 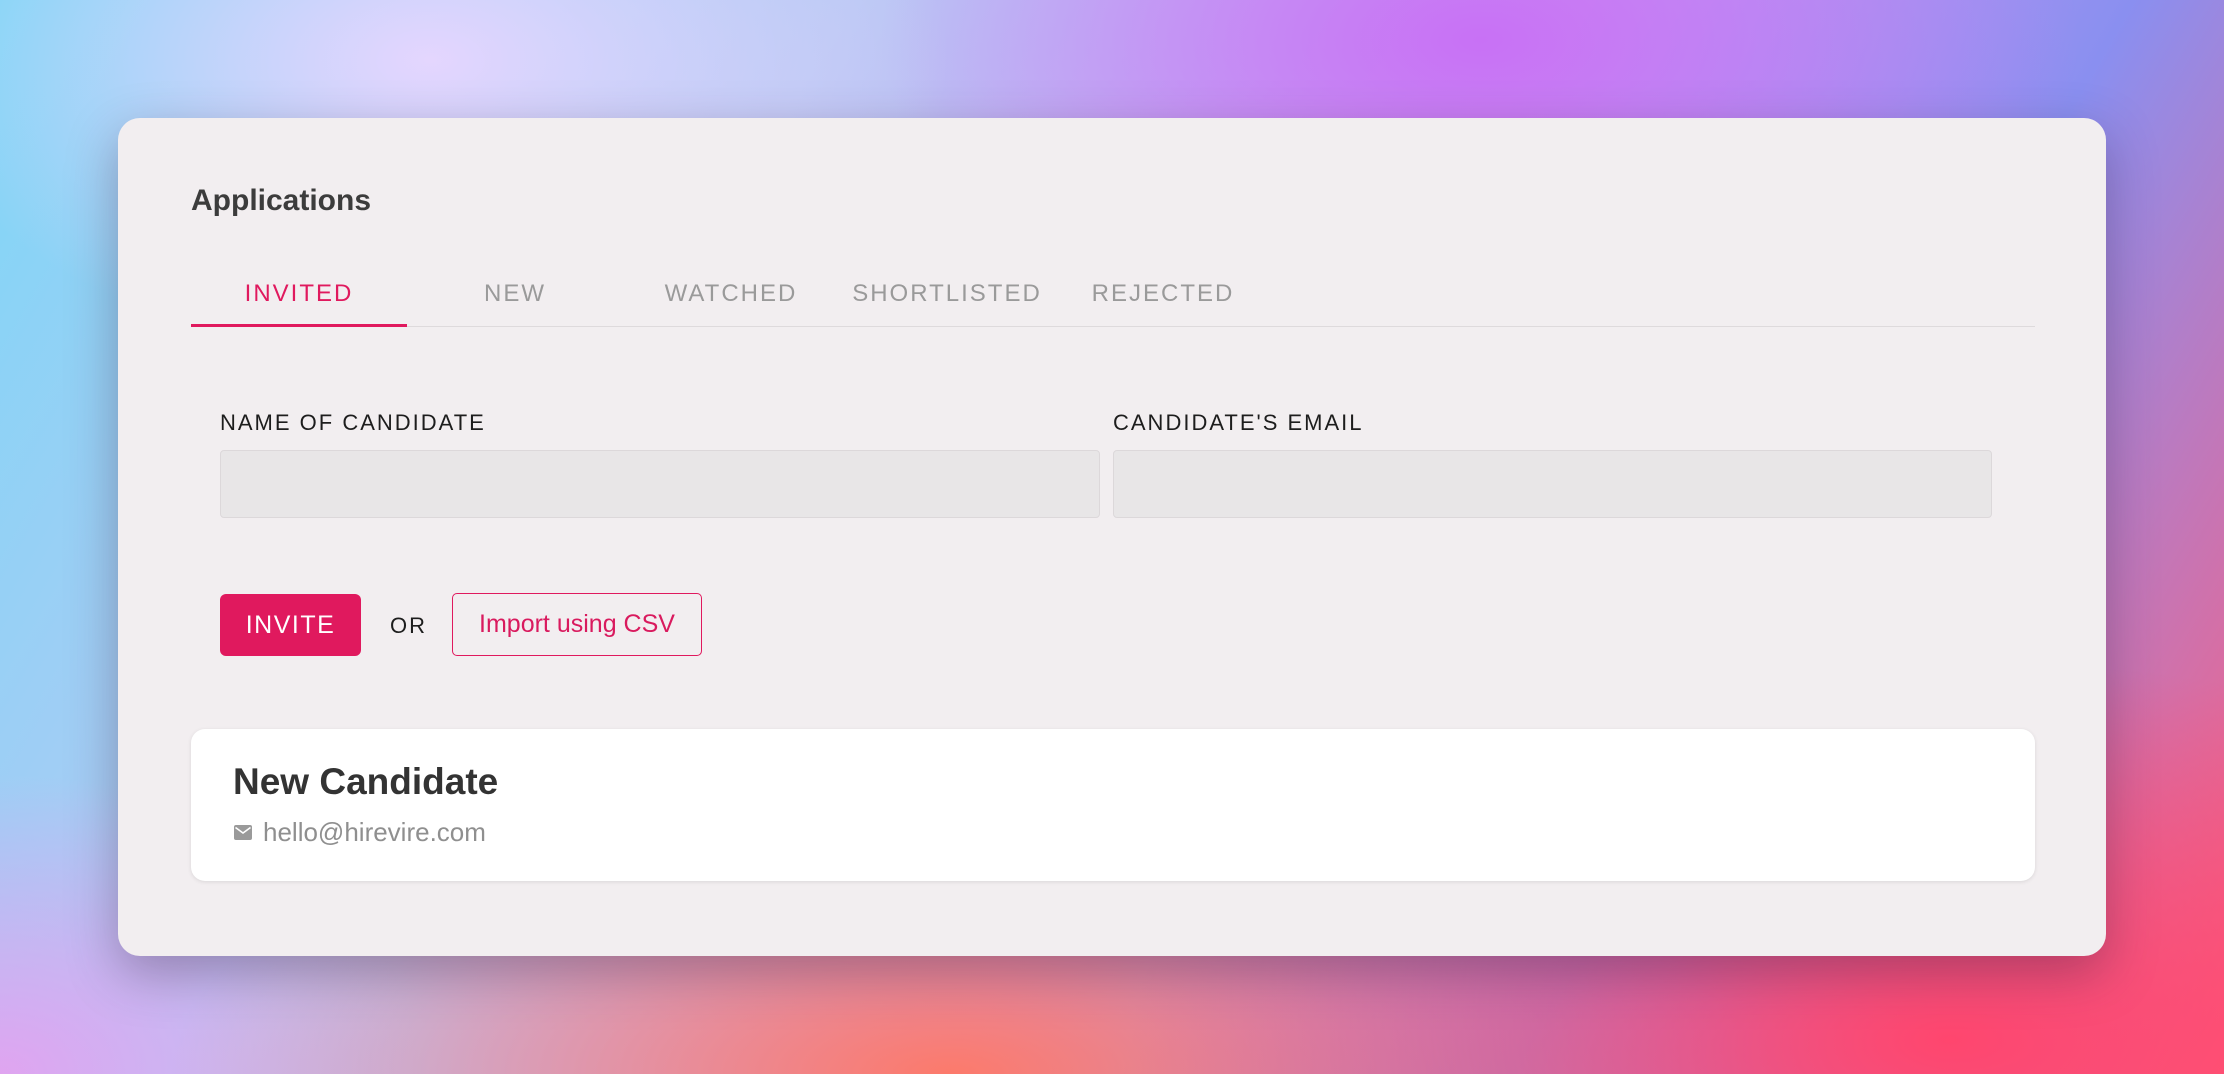 What do you see at coordinates (1238, 422) in the screenshot?
I see `candidate-email-label: CANDIDATE'S EMAIL` at bounding box center [1238, 422].